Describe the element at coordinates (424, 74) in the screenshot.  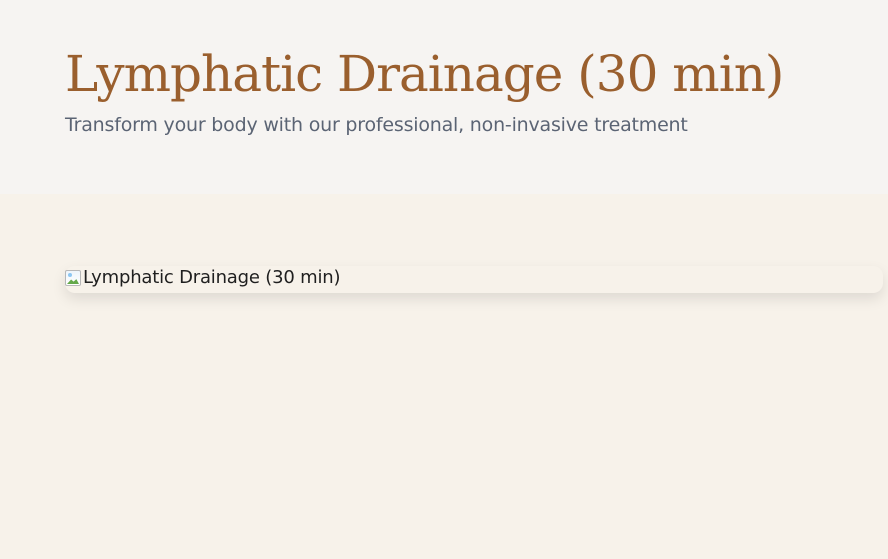
I see `page-title: Lymphatic Drainage (30 min)` at that location.